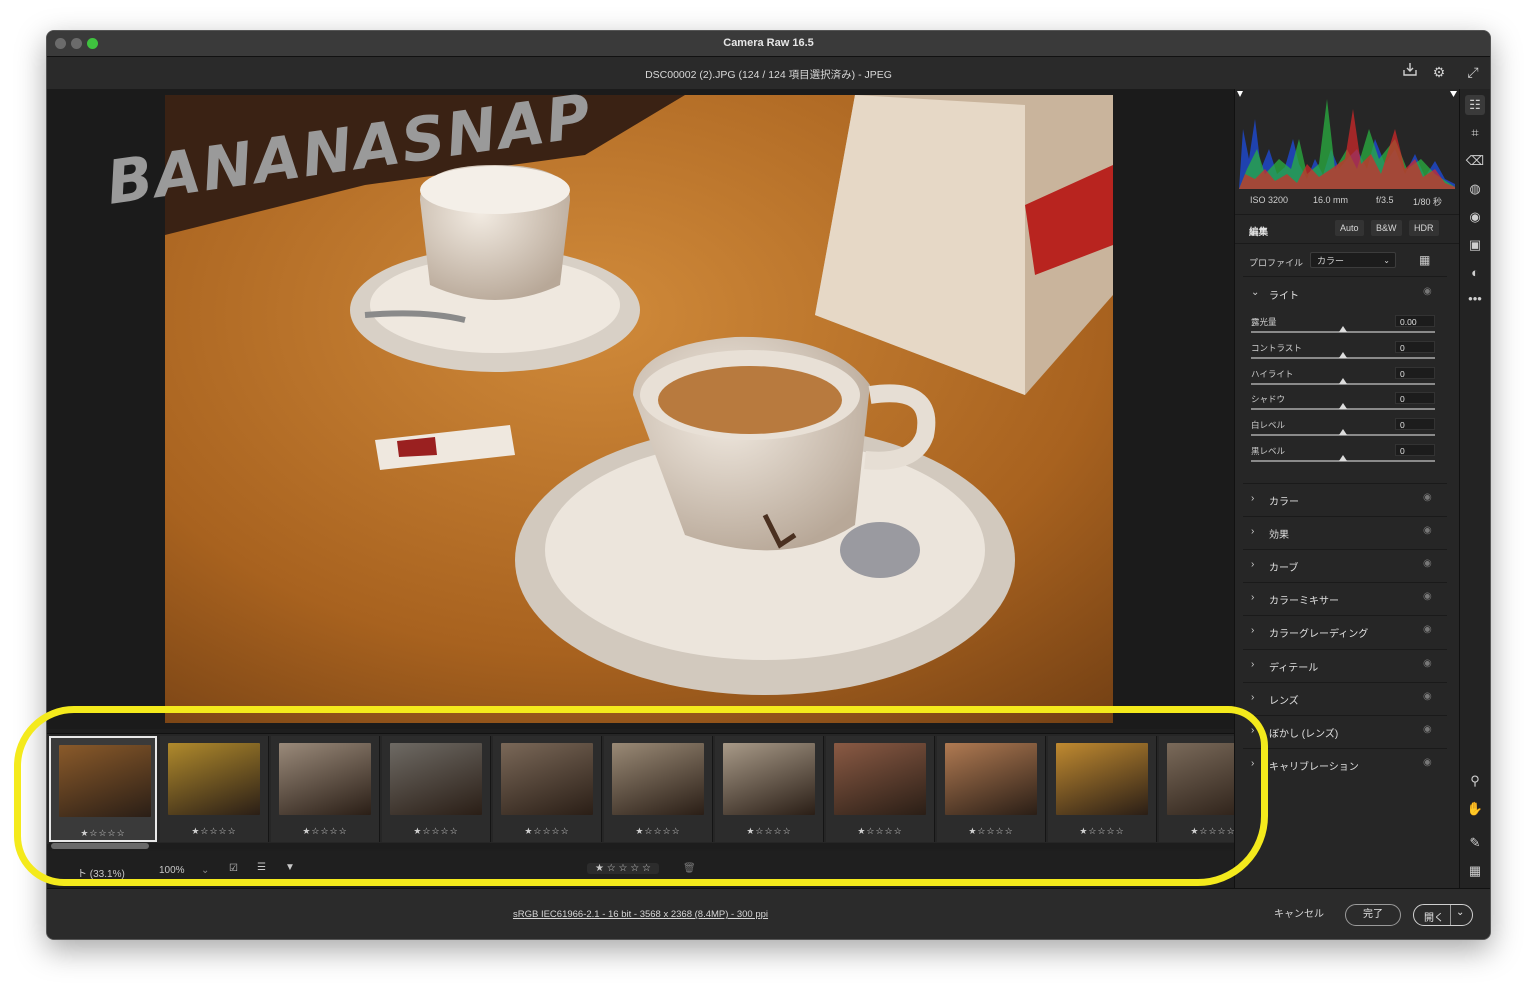 The width and height of the screenshot is (1536, 1000). I want to click on open-button: 開く ⌄, so click(1443, 915).